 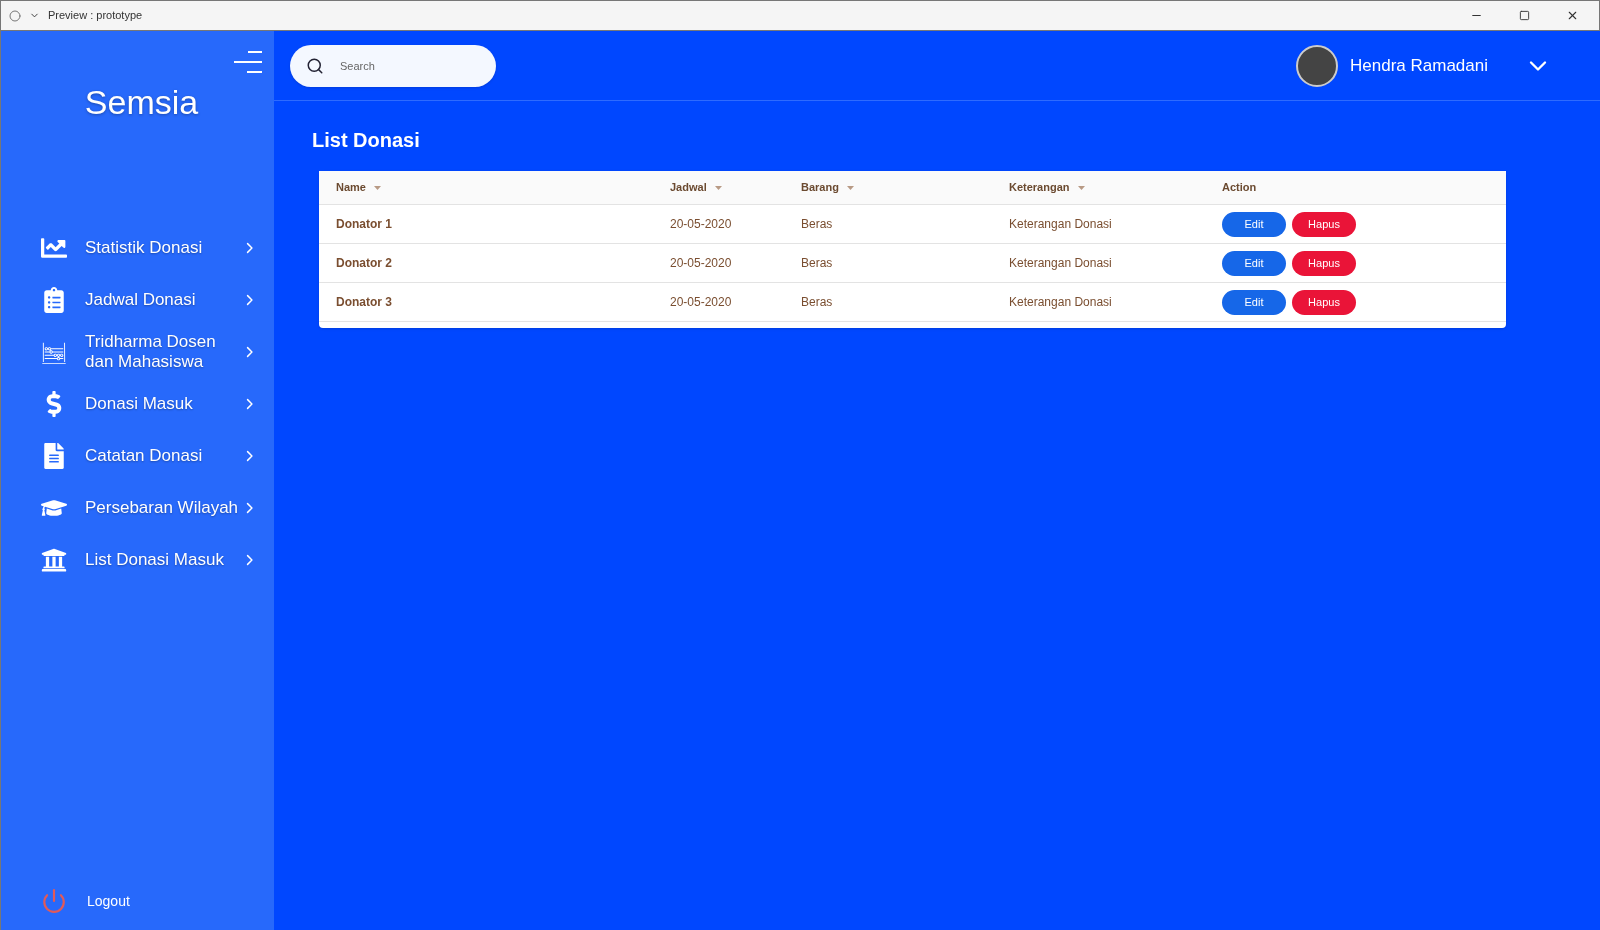 What do you see at coordinates (393, 65) in the screenshot?
I see `search-field: Search` at bounding box center [393, 65].